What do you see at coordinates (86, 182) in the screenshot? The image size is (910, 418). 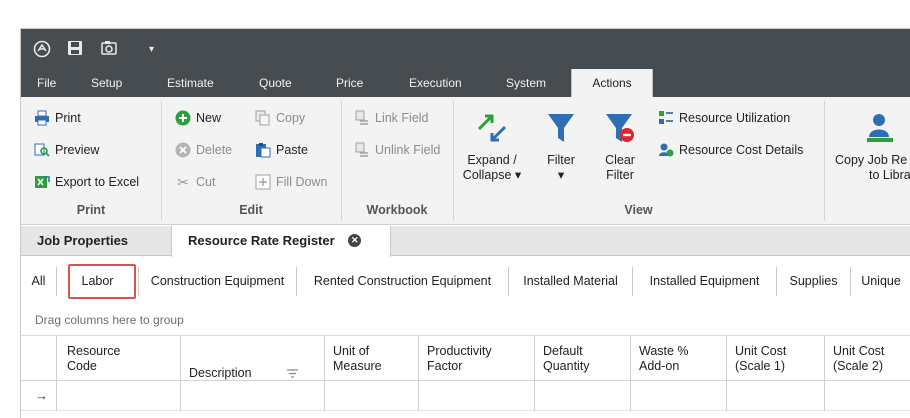 I see `export-to-excel-button: Export to Excel` at bounding box center [86, 182].